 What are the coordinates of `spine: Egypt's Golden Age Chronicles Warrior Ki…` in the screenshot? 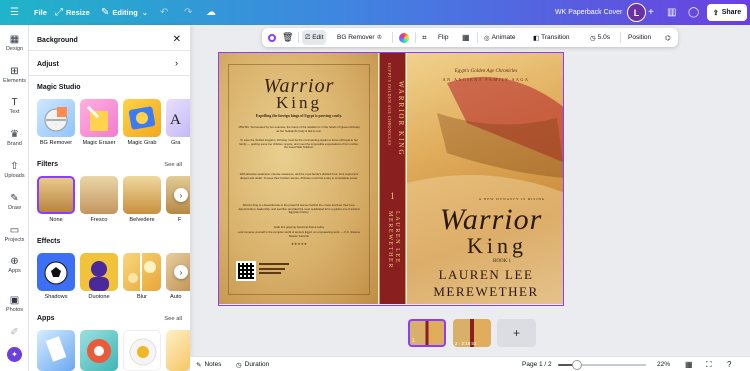 It's located at (392, 178).